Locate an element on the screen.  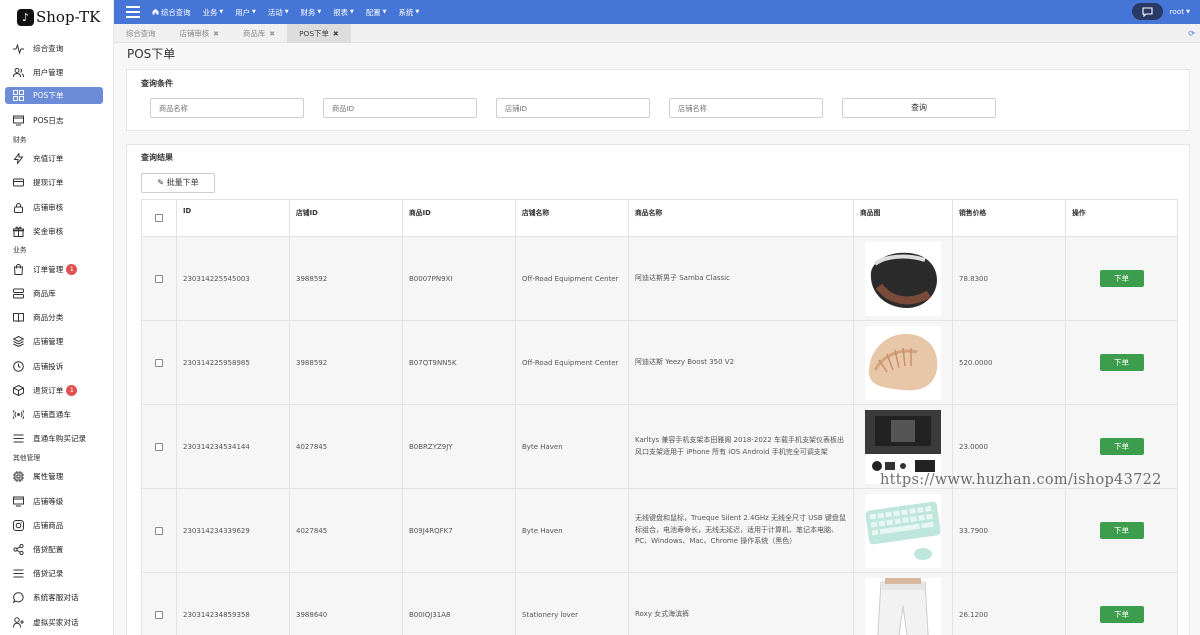
sidebar-item: 店铺管理 is located at coordinates (56, 342).